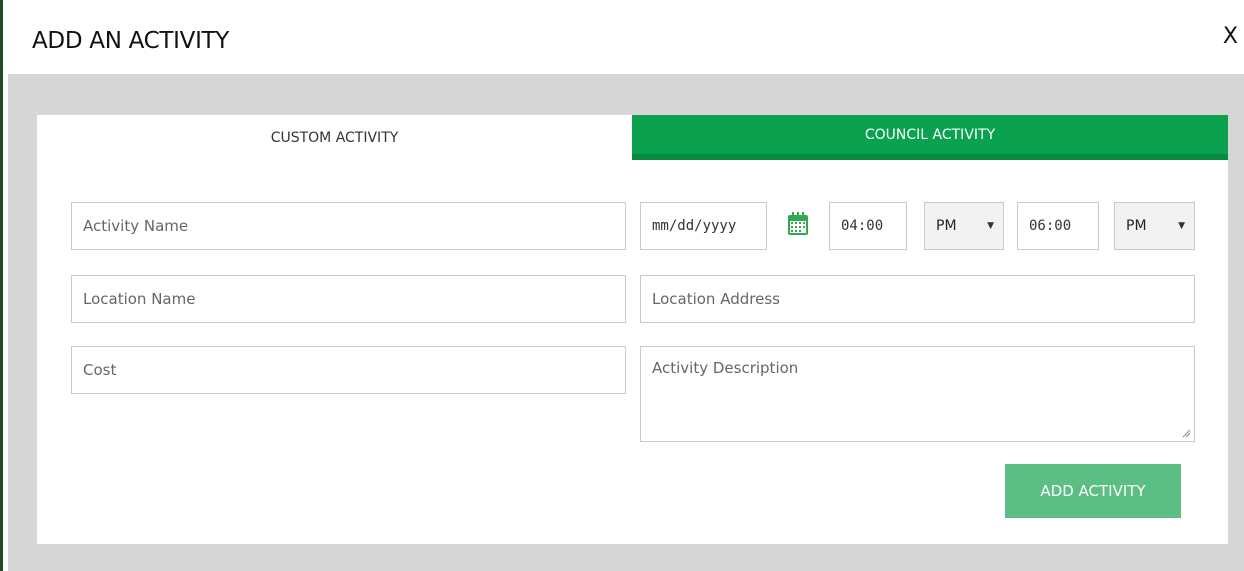 The width and height of the screenshot is (1244, 571). Describe the element at coordinates (862, 226) in the screenshot. I see `start-time-value: 04:00` at that location.